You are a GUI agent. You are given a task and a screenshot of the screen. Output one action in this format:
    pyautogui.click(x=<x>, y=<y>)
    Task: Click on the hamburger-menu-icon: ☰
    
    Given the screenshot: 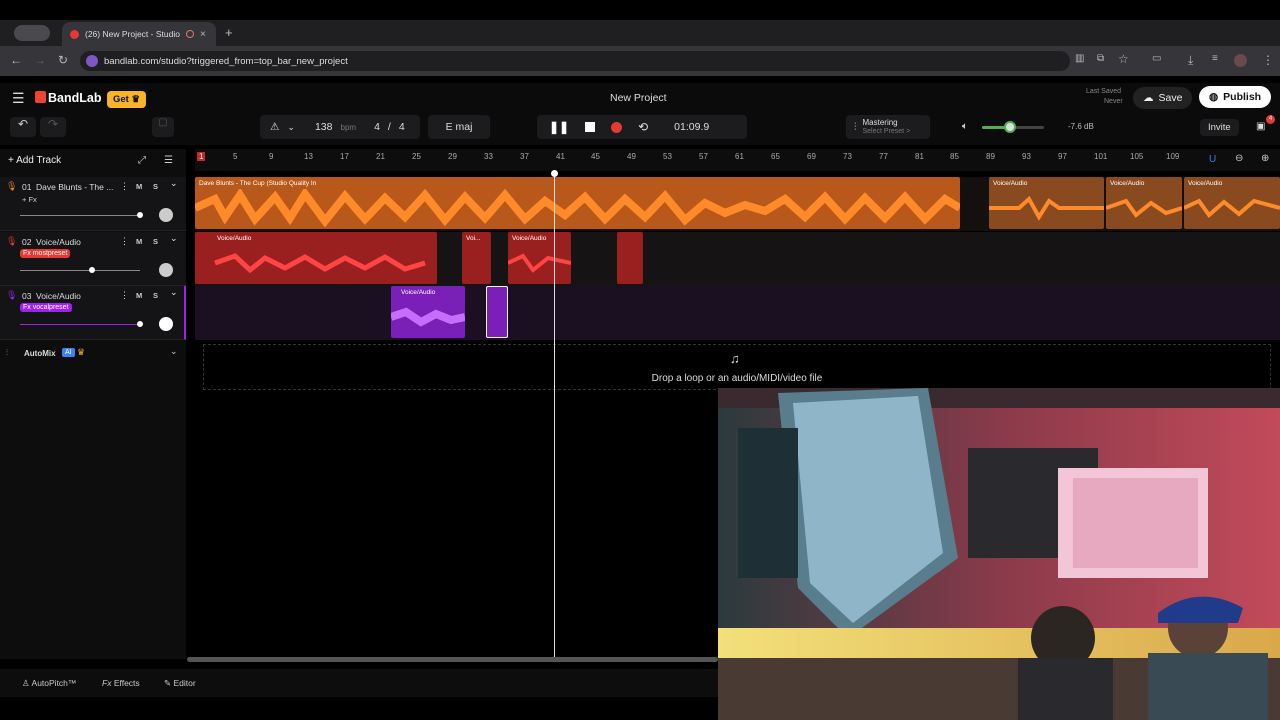 What is the action you would take?
    pyautogui.click(x=18, y=98)
    